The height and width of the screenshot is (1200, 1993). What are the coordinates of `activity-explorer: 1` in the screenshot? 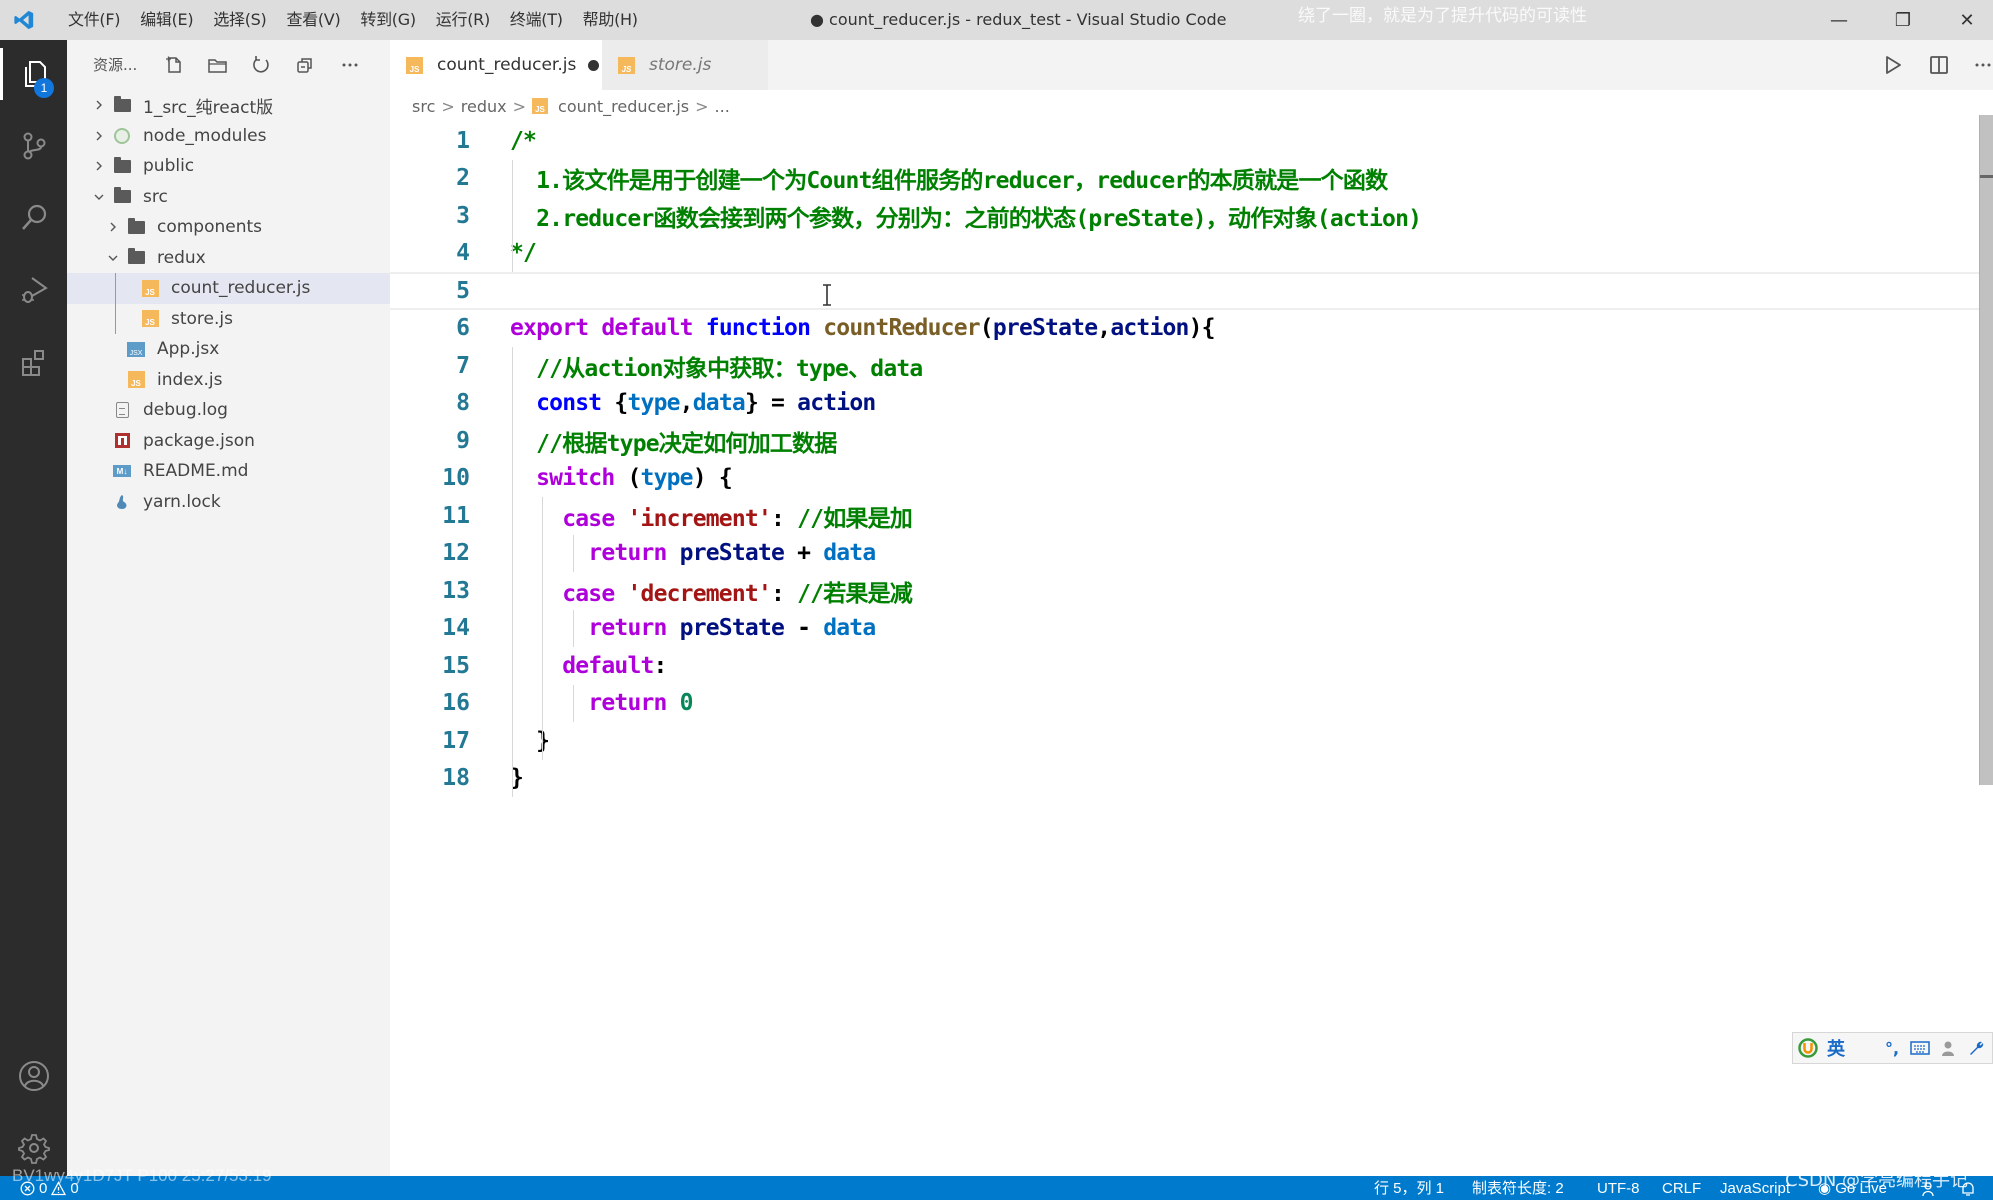 It's located at (33, 74).